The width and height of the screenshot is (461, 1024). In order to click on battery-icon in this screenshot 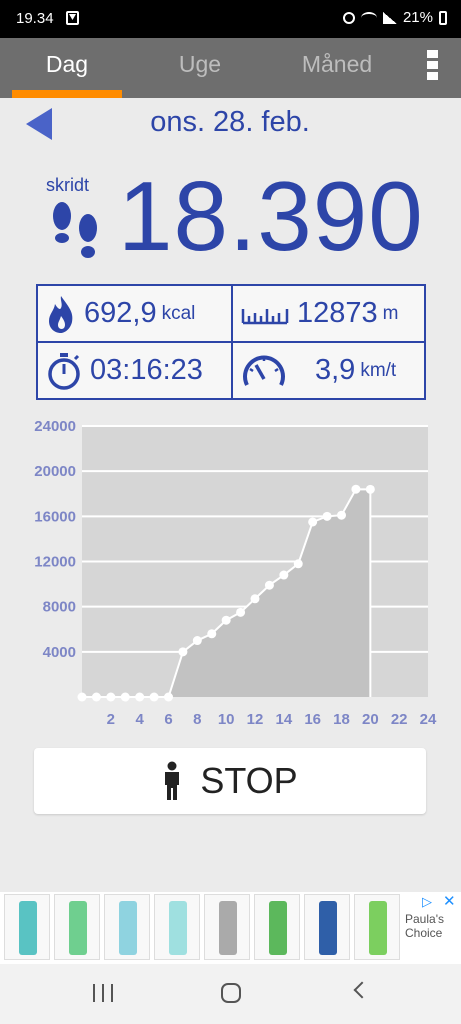, I will do `click(443, 17)`.